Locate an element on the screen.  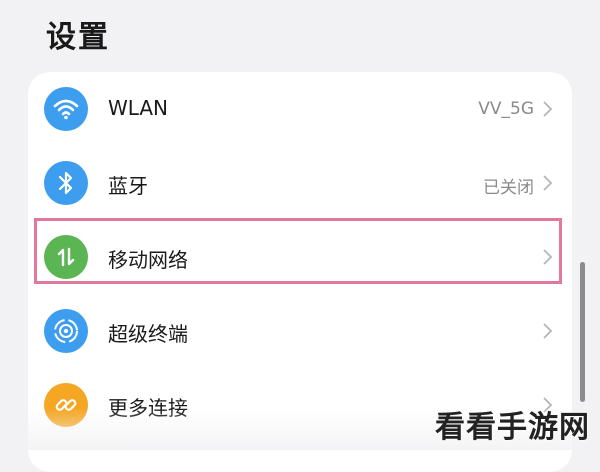
super-device-icon is located at coordinates (66, 331).